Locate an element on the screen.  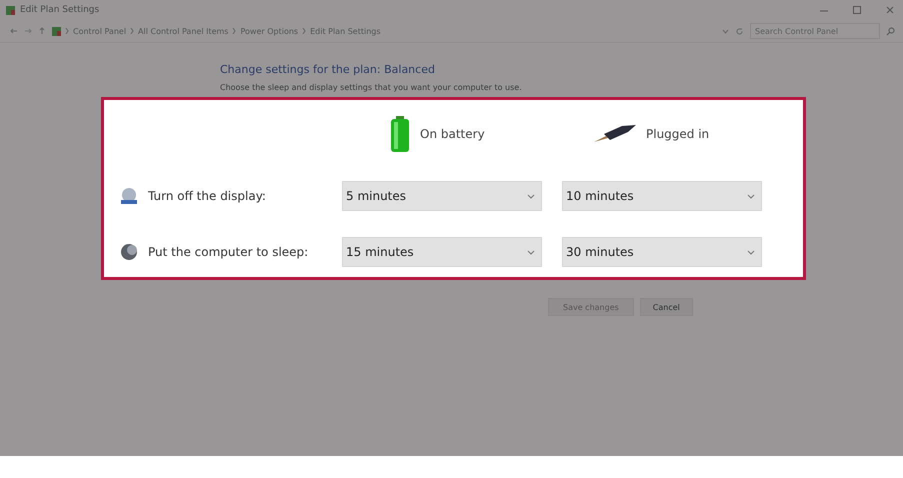
maximize-icon is located at coordinates (857, 10).